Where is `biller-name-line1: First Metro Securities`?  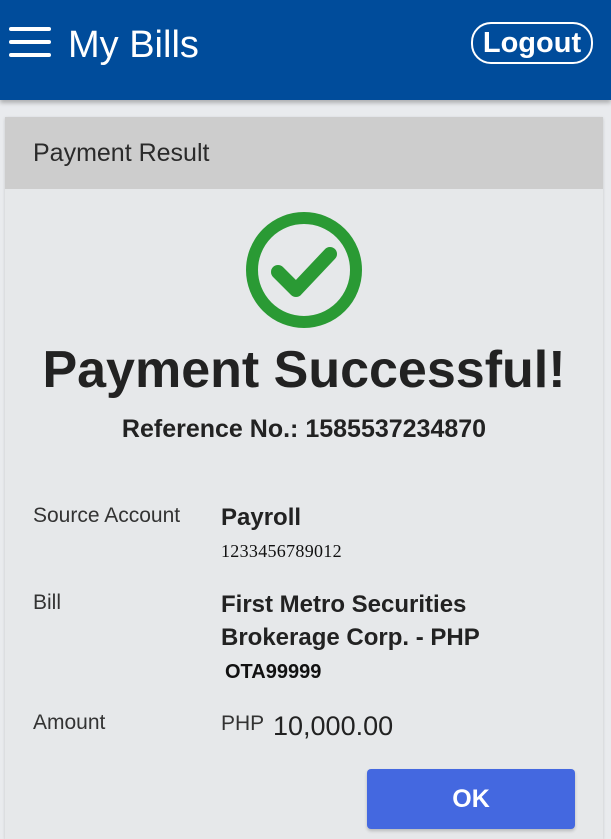 biller-name-line1: First Metro Securities is located at coordinates (344, 604).